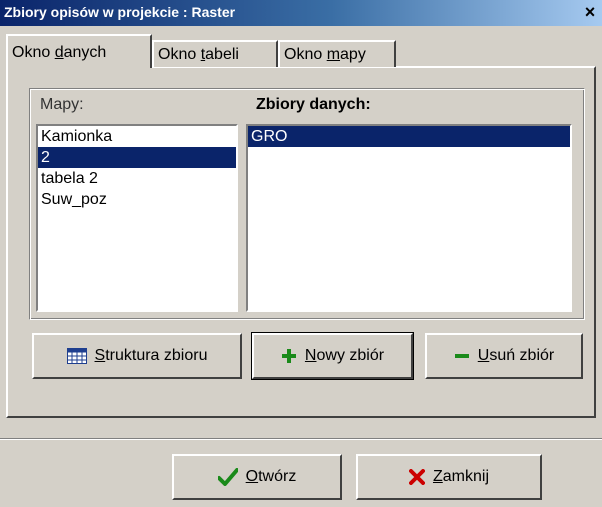  What do you see at coordinates (522, 355) in the screenshot?
I see `button-label: suń zbiór` at bounding box center [522, 355].